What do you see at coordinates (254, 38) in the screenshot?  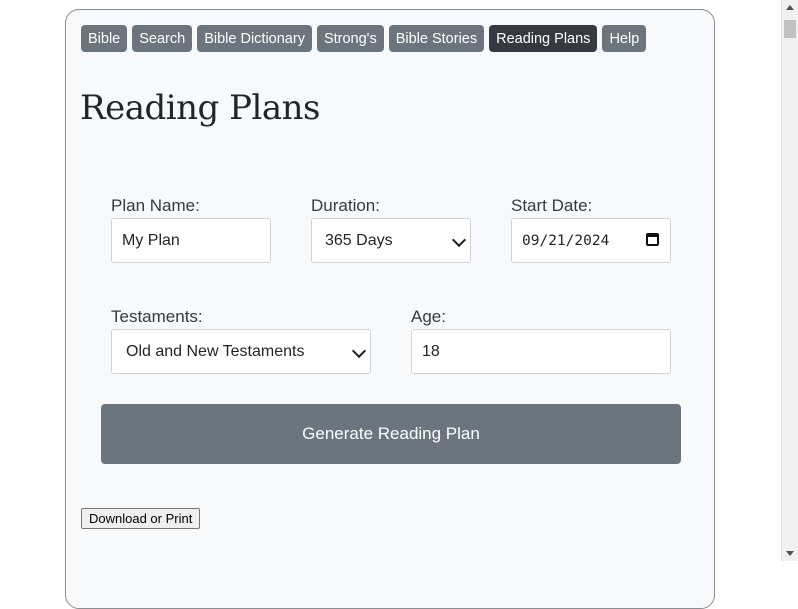 I see `nav-bible-dictionary-button: Bible Dictionary` at bounding box center [254, 38].